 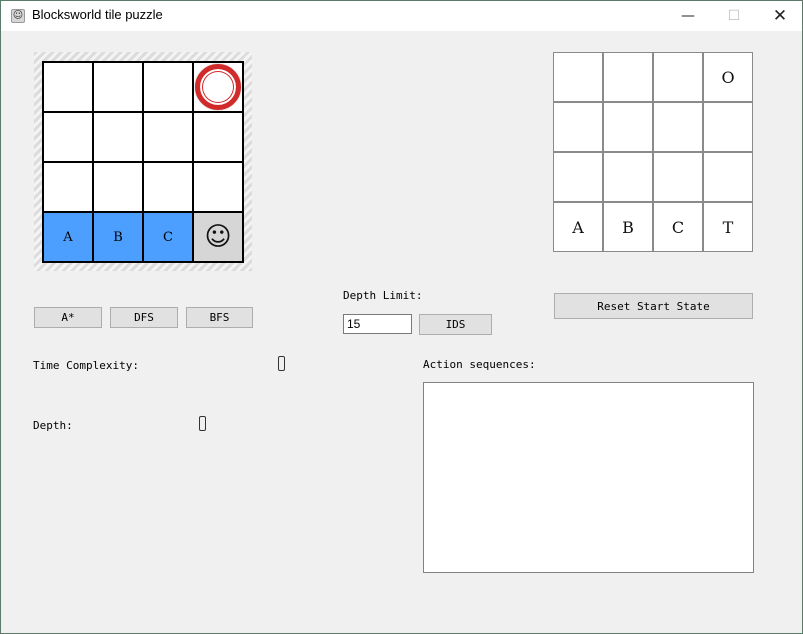 I want to click on depth-label: Depth:, so click(x=53, y=425).